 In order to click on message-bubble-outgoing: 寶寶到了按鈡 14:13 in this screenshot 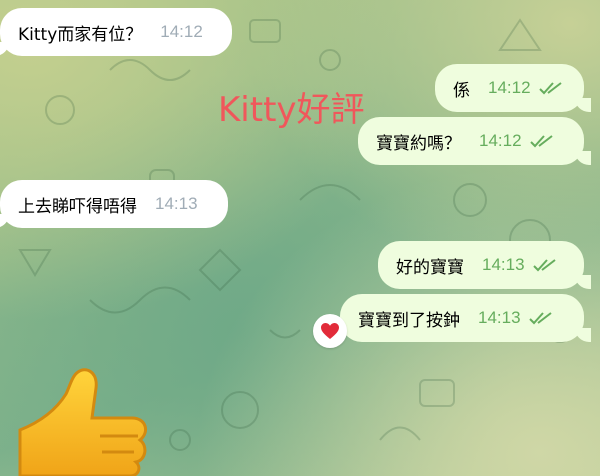, I will do `click(465, 318)`.